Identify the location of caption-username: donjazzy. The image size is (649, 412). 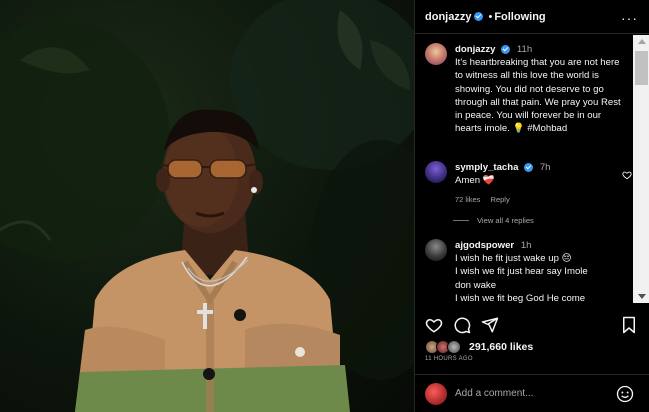
(475, 49).